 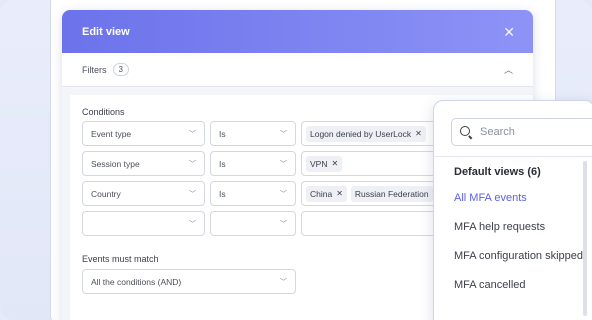 I want to click on operator-select: ﹀, so click(x=253, y=223).